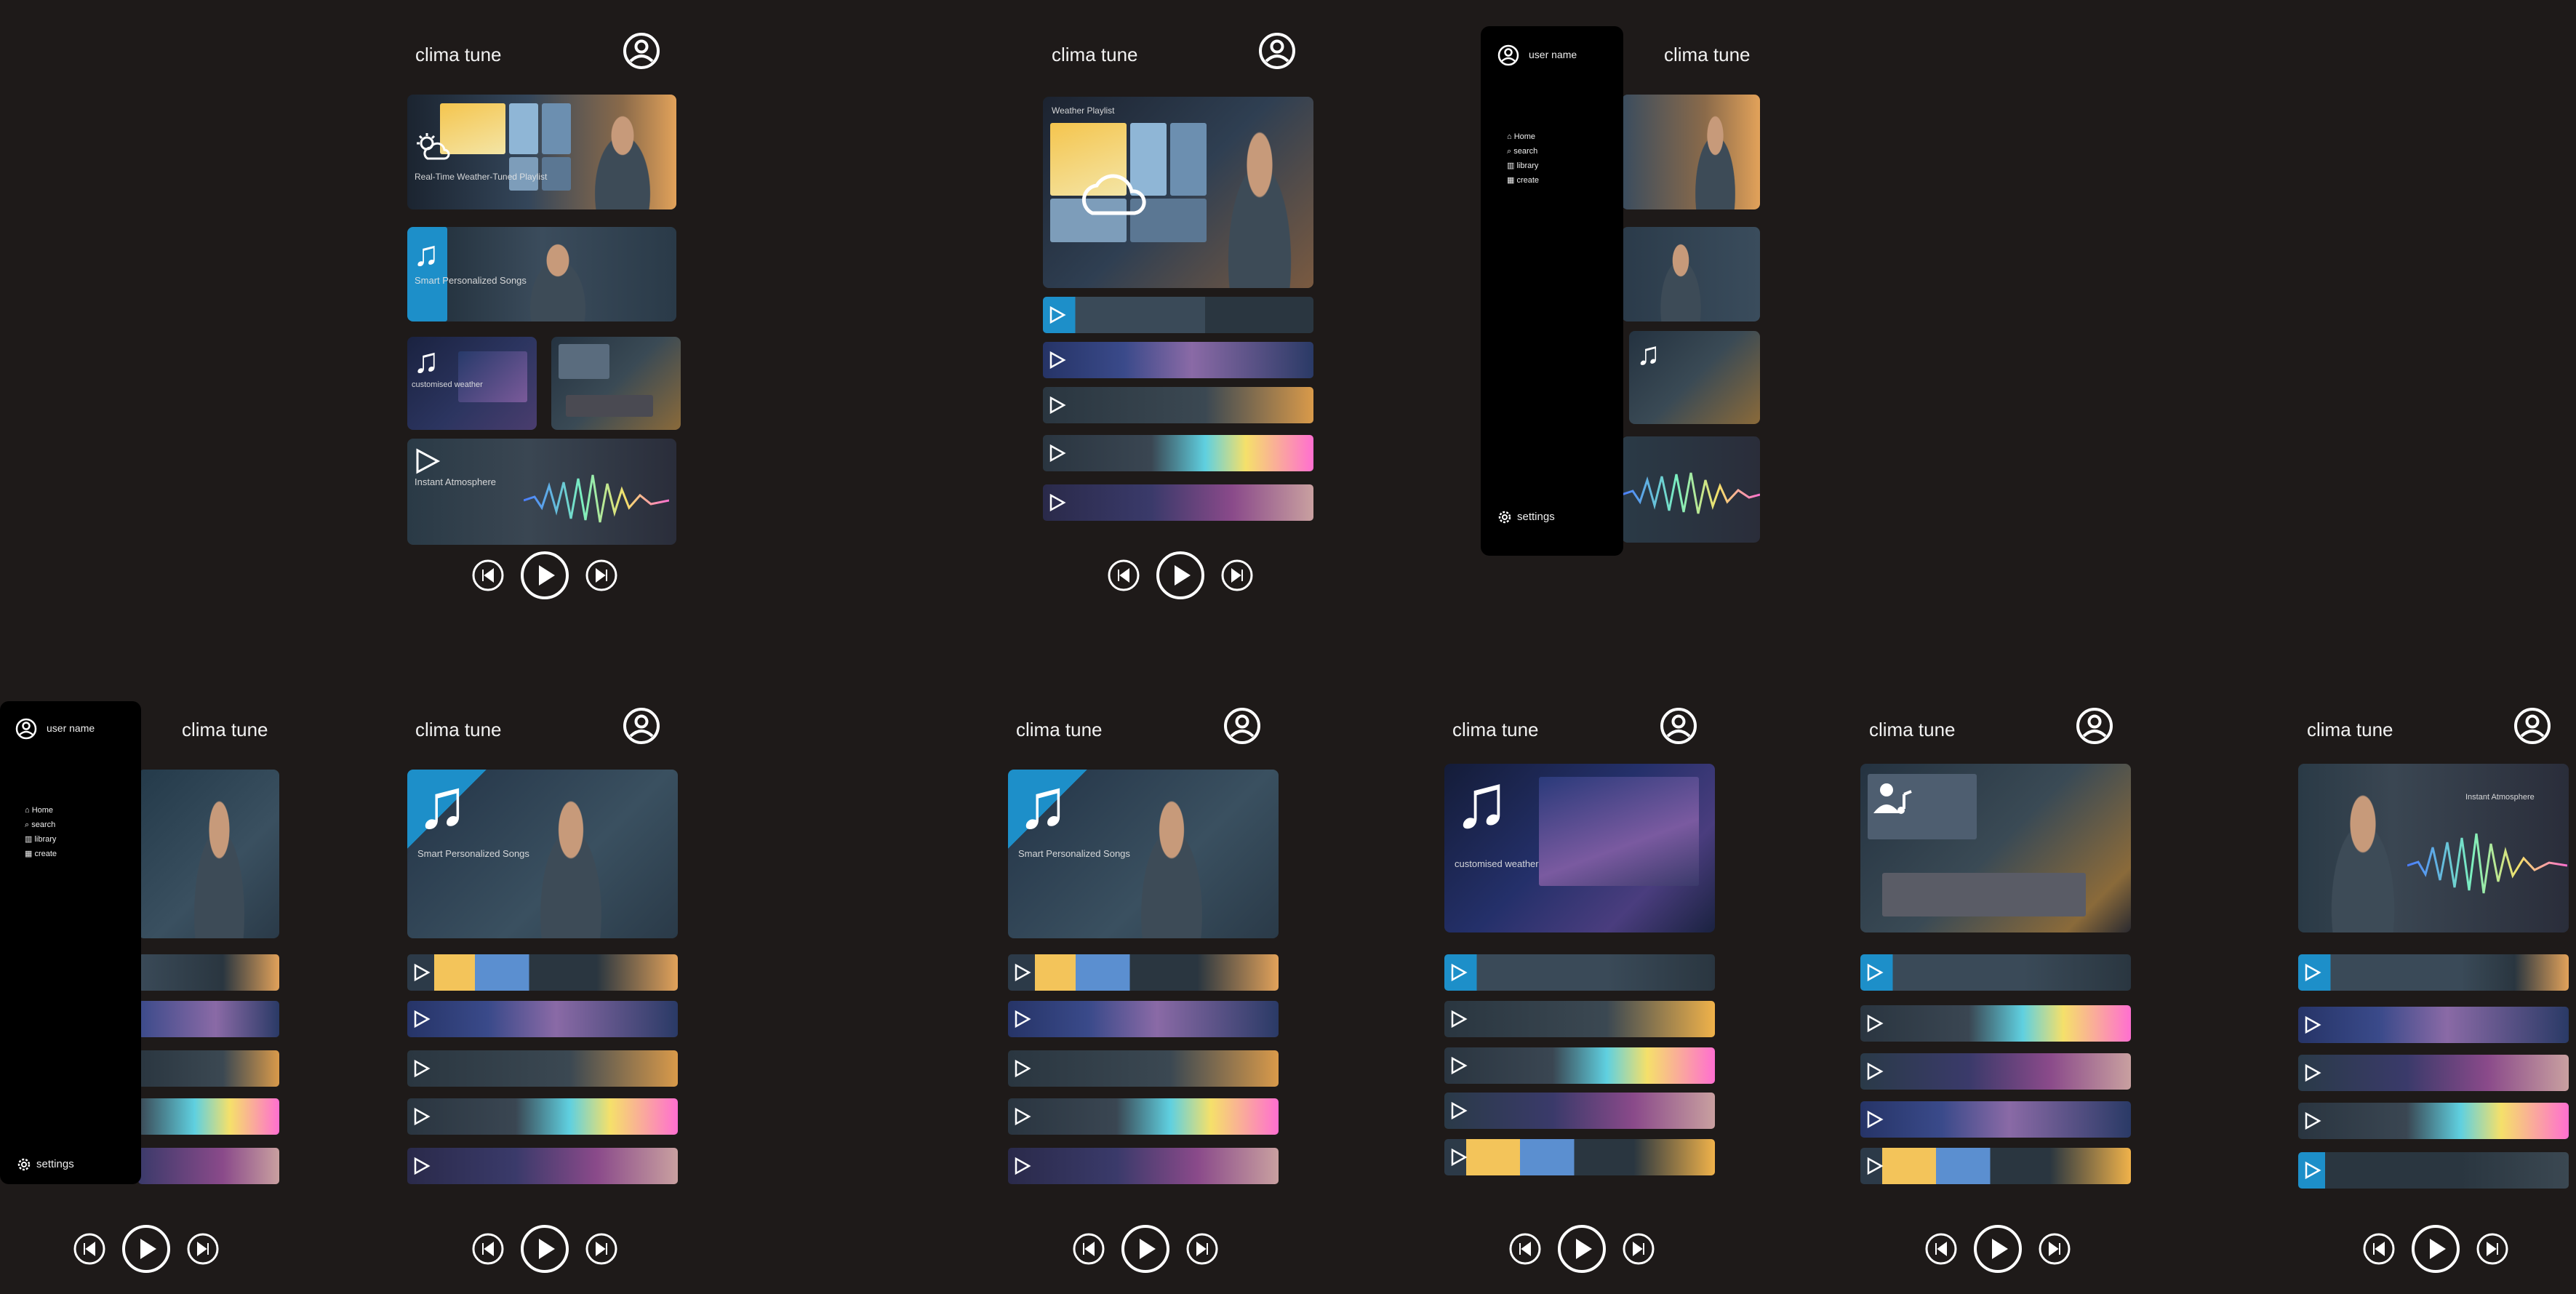  What do you see at coordinates (40, 839) in the screenshot?
I see `sidebar-item-library: ▥ library` at bounding box center [40, 839].